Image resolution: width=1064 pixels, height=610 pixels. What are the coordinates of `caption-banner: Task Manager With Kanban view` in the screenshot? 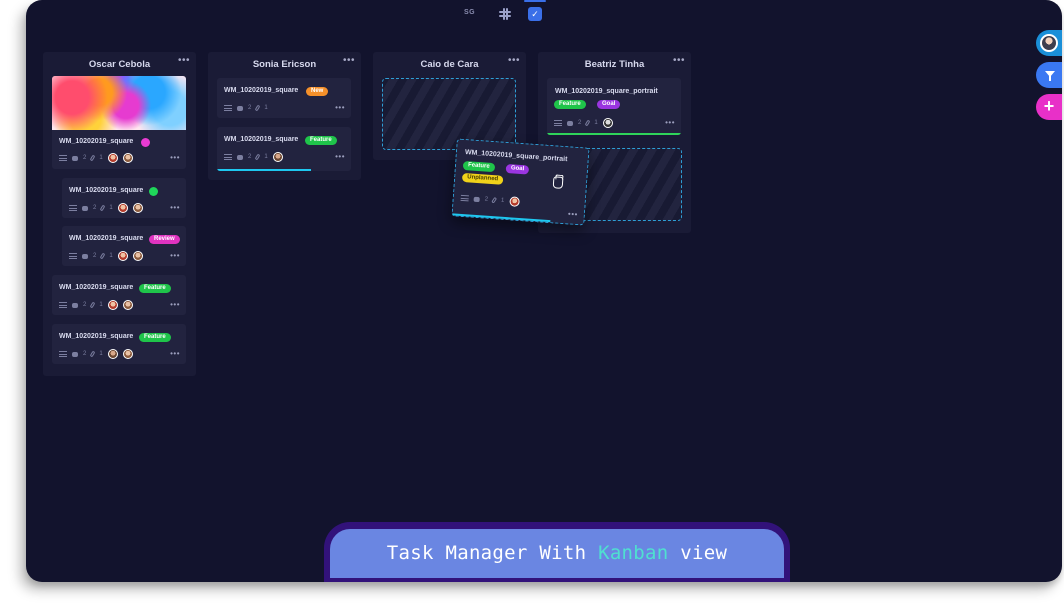 It's located at (557, 552).